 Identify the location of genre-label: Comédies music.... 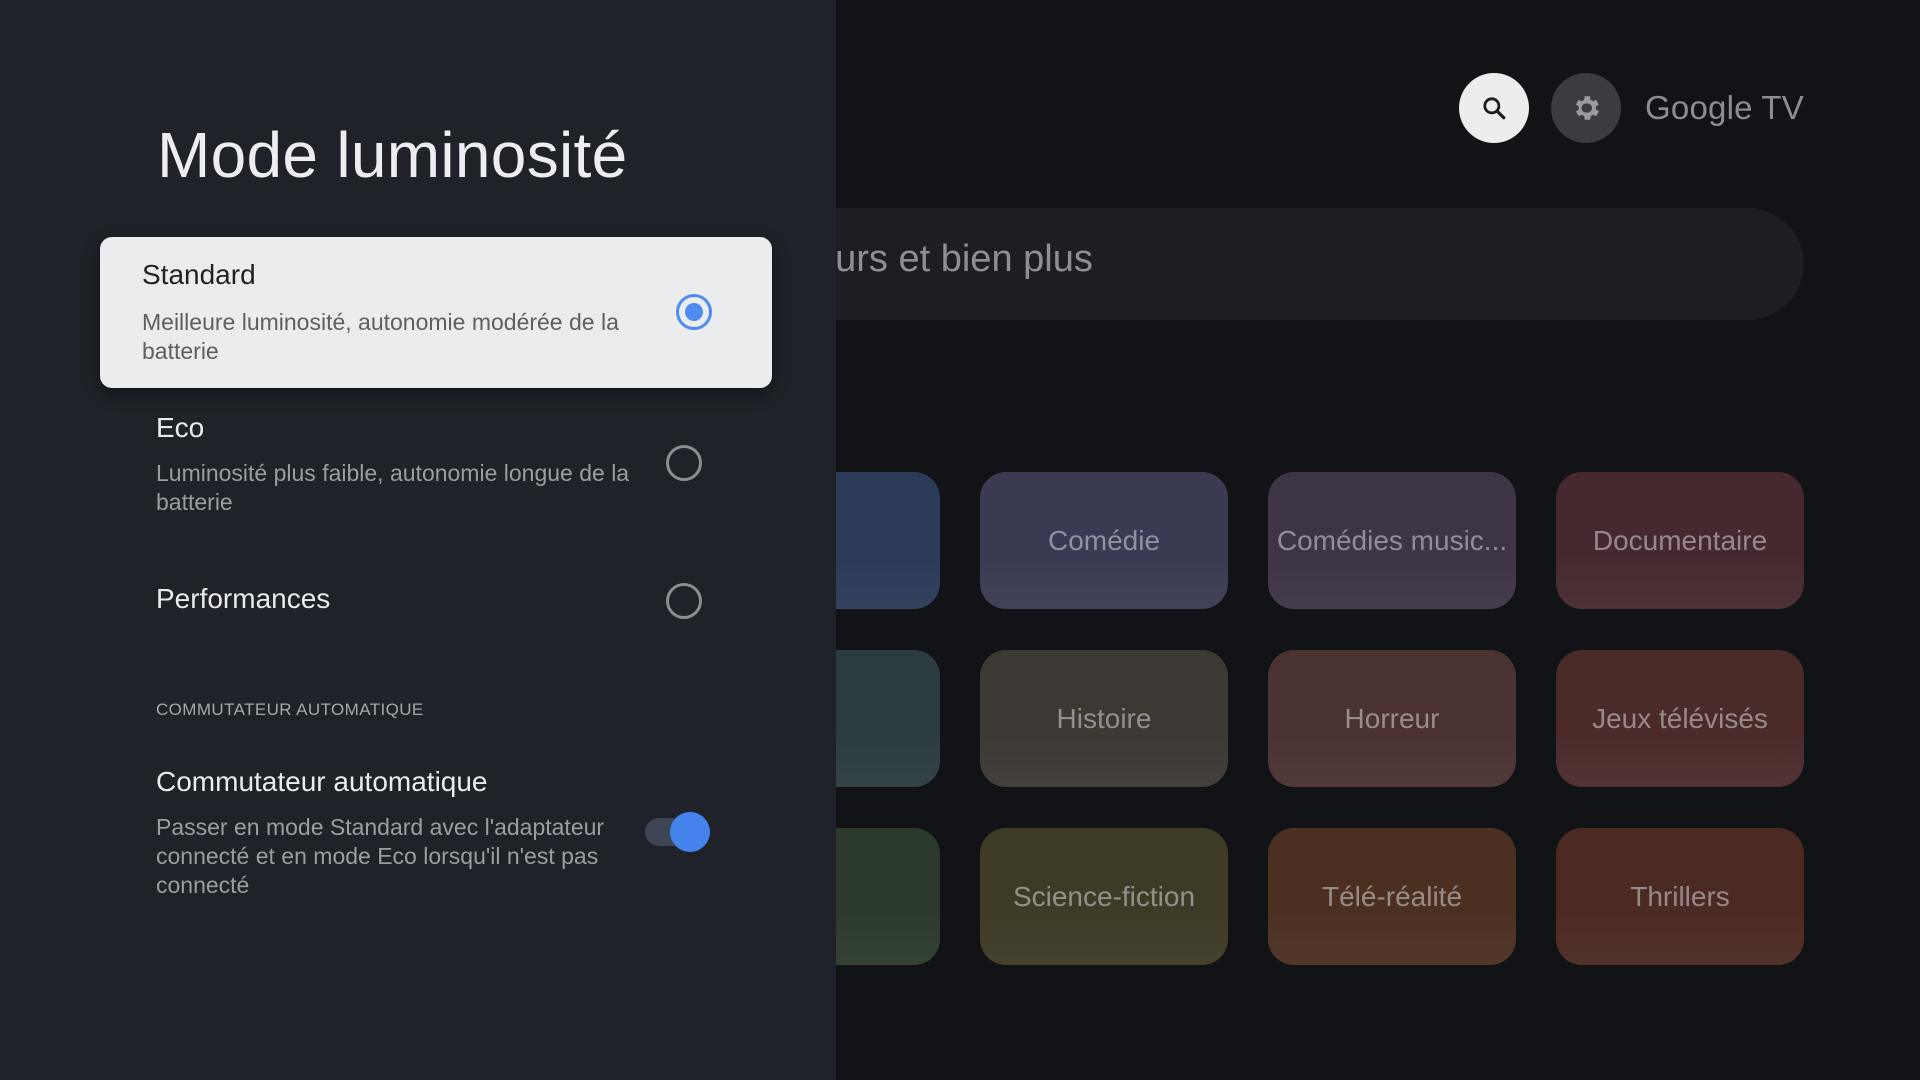
(1392, 540).